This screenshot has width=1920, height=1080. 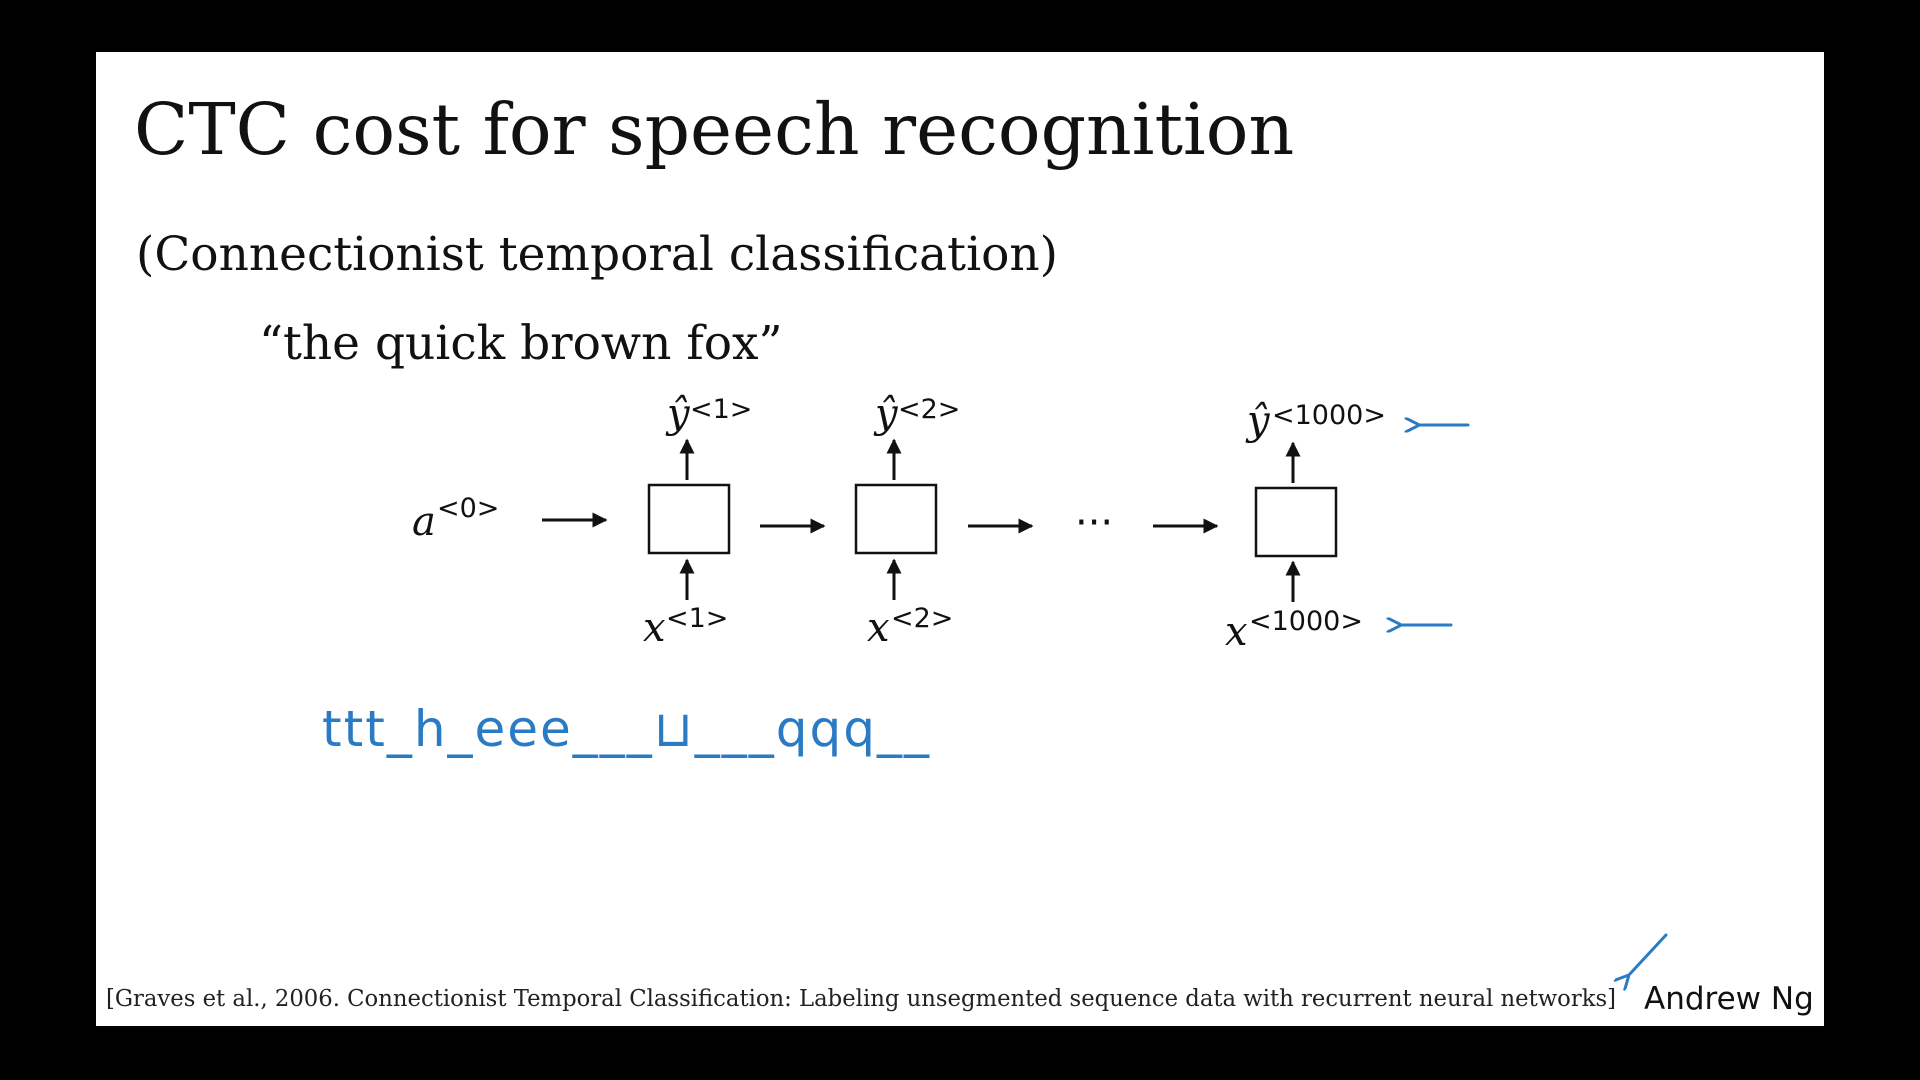 What do you see at coordinates (922, 618) in the screenshot?
I see `input-sup: <2>` at bounding box center [922, 618].